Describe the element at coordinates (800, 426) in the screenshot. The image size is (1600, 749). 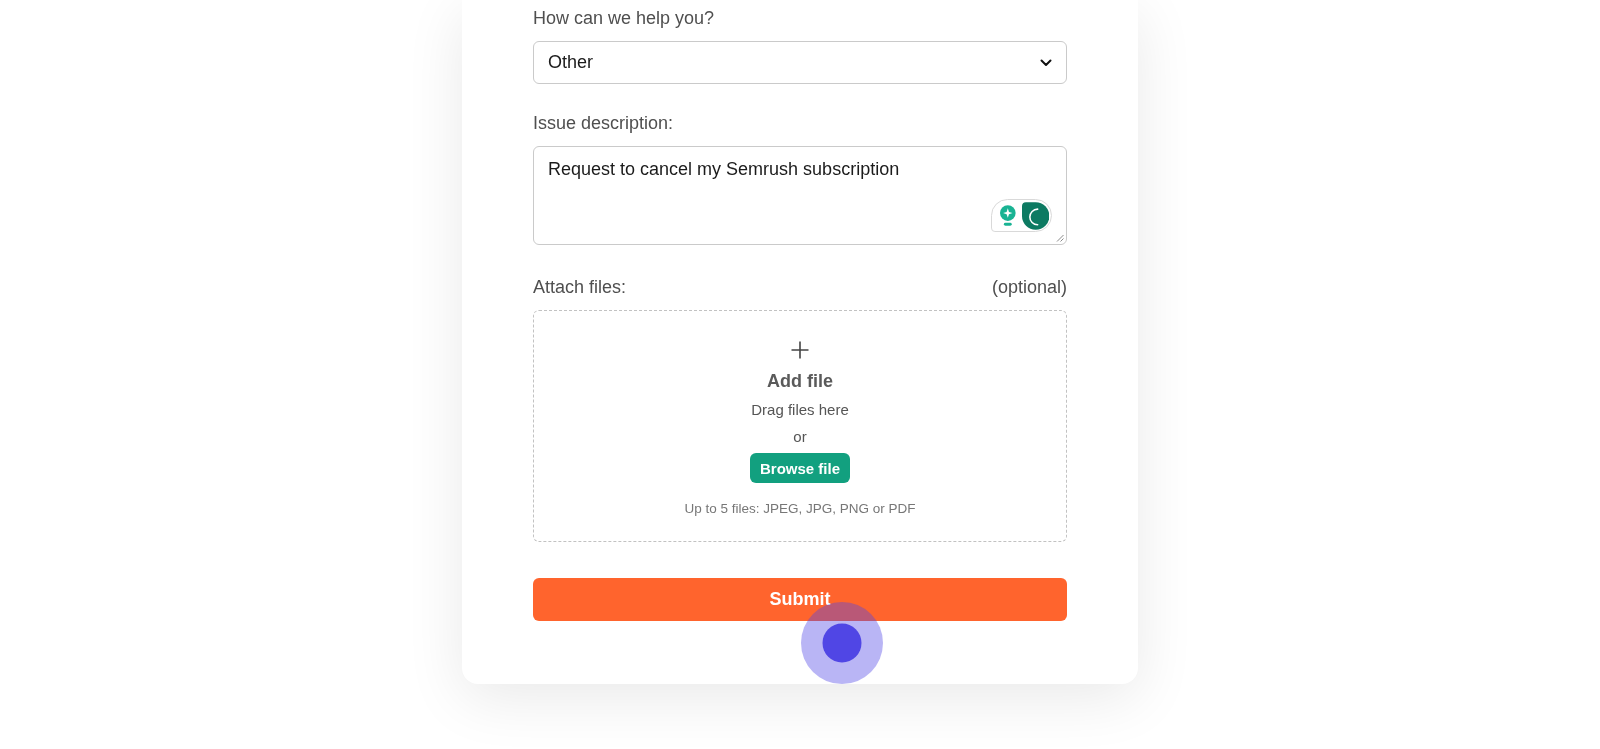
I see `file-drop-zone: Add file Drag files here or Browse file Up to 5 files: JPEG, JPG, PNG or PDF` at that location.